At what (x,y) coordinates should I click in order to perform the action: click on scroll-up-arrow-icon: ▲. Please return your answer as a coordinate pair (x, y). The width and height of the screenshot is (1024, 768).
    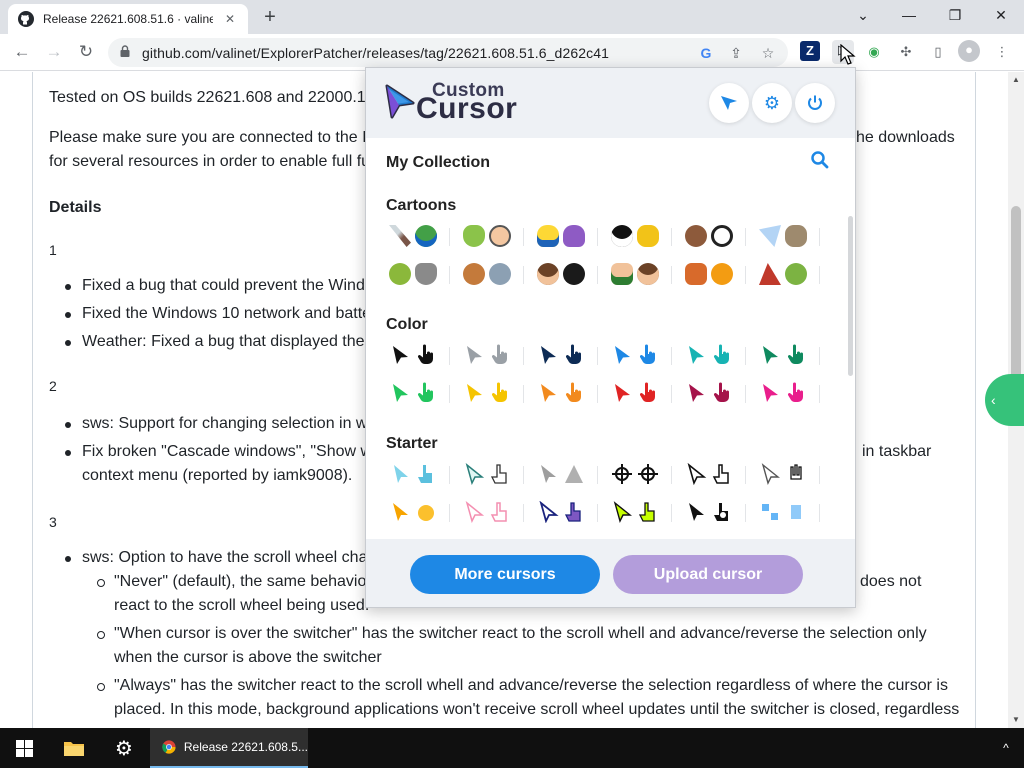
    Looking at the image, I should click on (1016, 80).